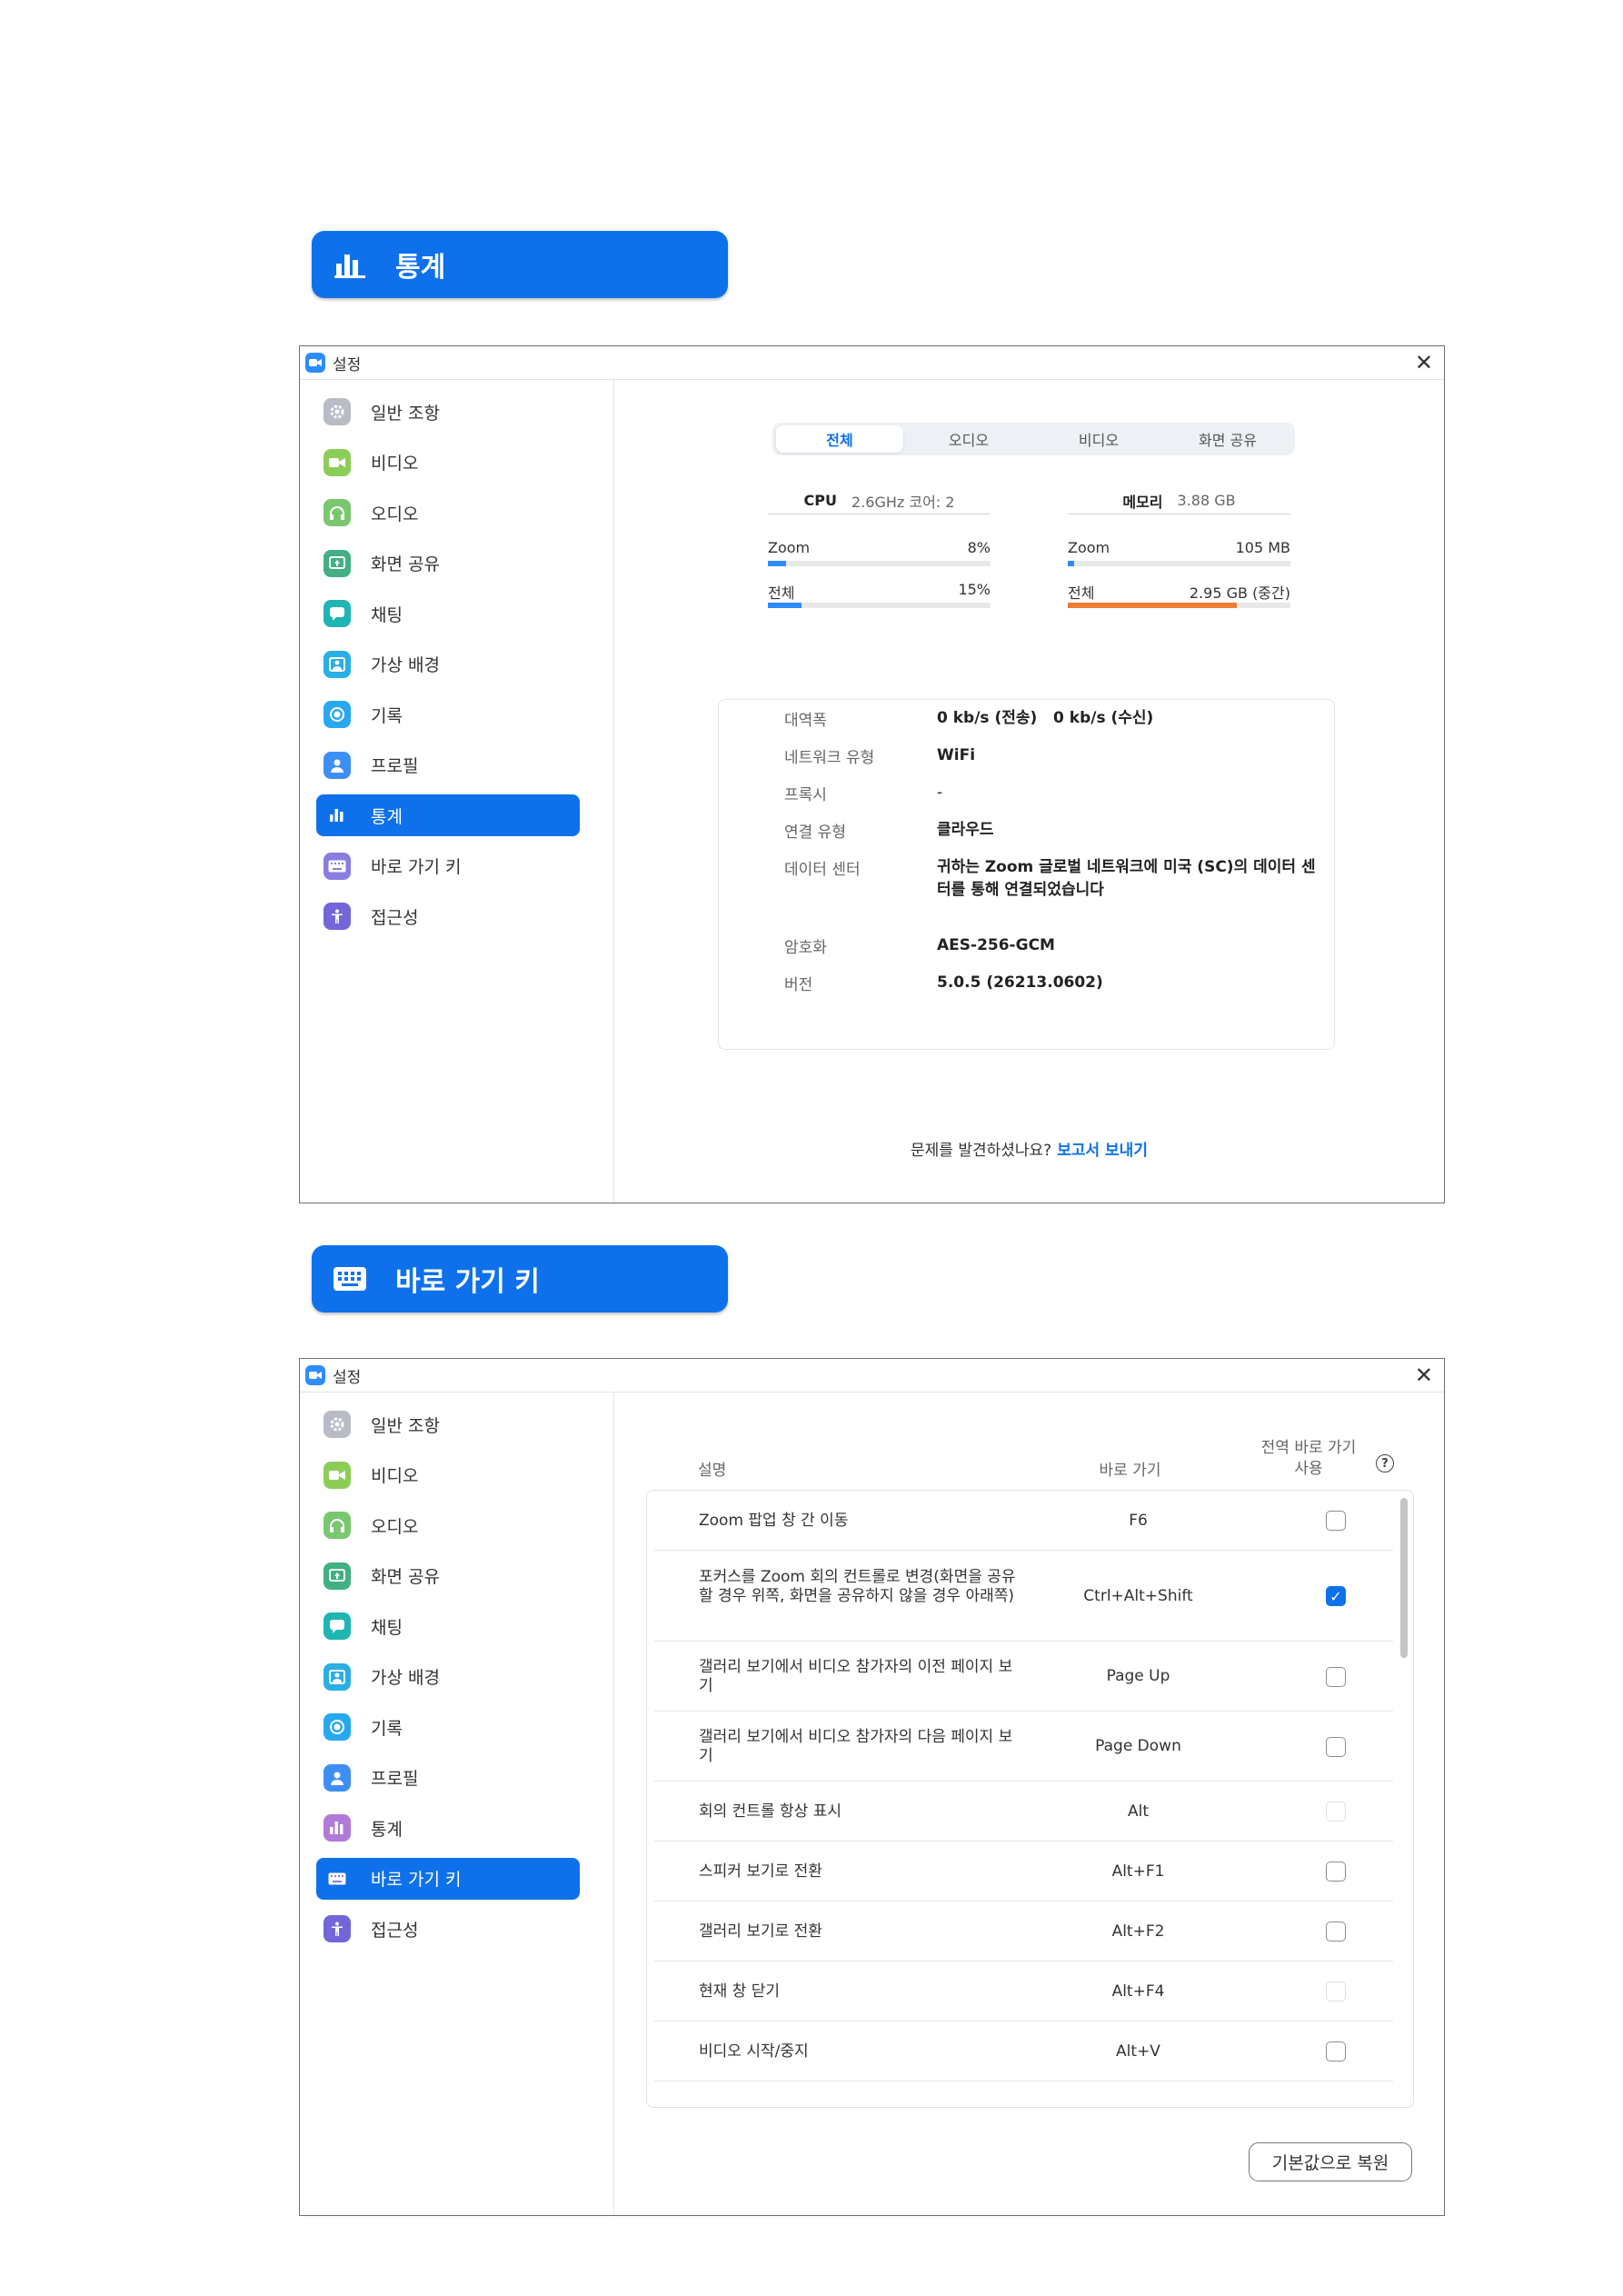 Image resolution: width=1623 pixels, height=2296 pixels. What do you see at coordinates (1102, 1151) in the screenshot?
I see `send-report-link: 보고서 보내기` at bounding box center [1102, 1151].